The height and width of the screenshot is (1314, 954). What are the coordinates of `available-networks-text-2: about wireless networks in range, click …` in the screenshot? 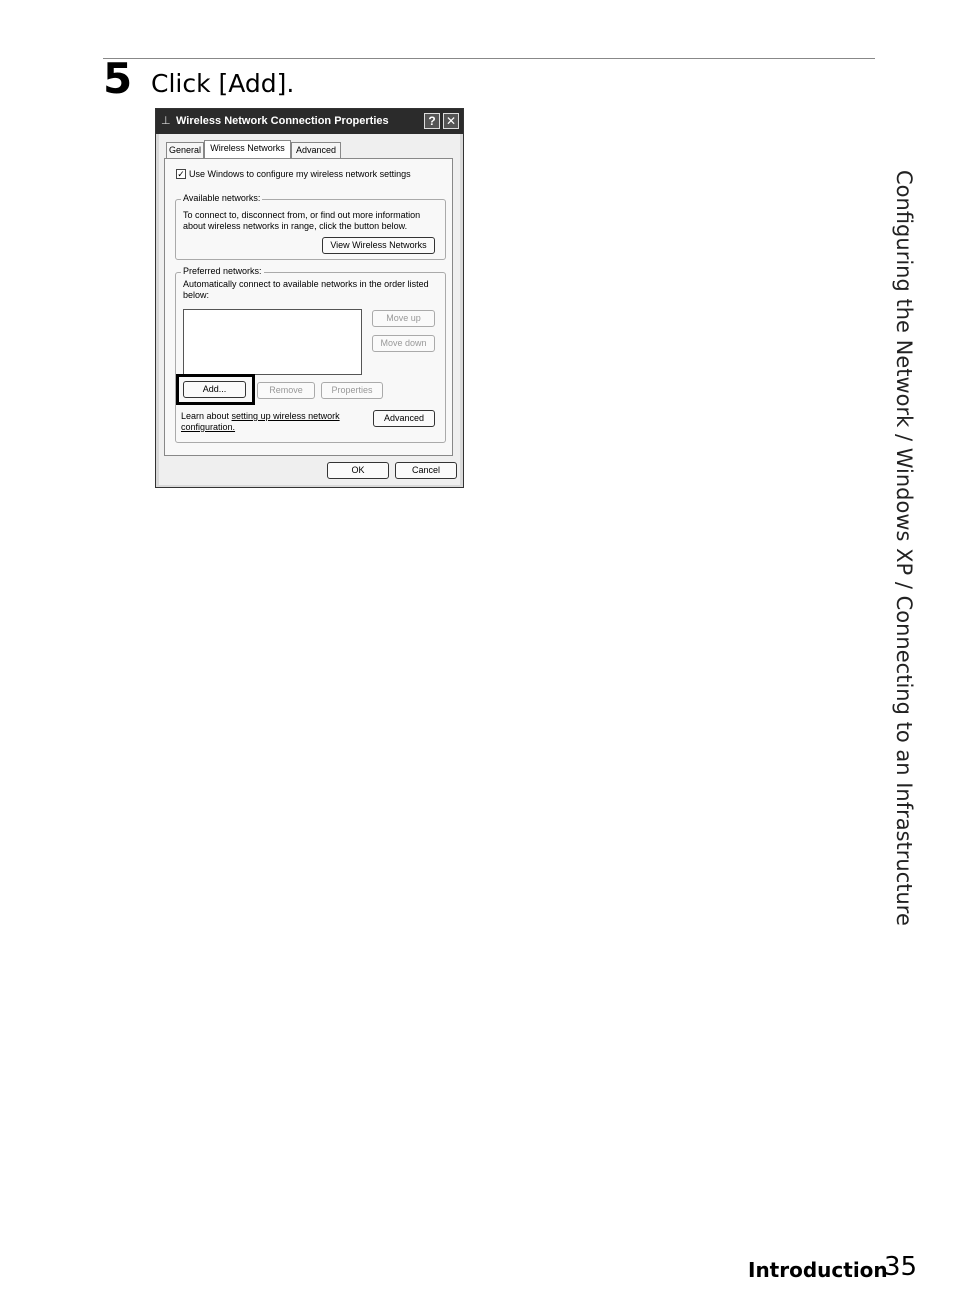 It's located at (295, 226).